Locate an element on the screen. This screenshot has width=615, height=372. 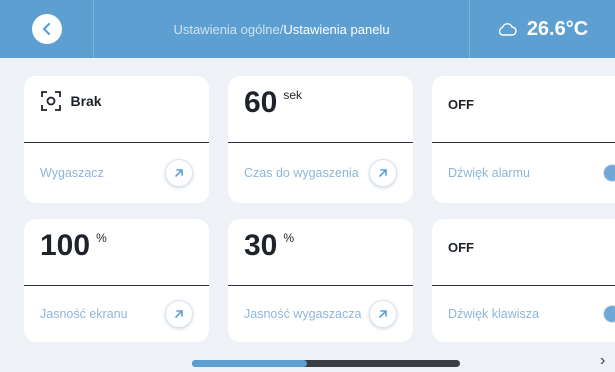
weather-widget: 26.6°C is located at coordinates (542, 29).